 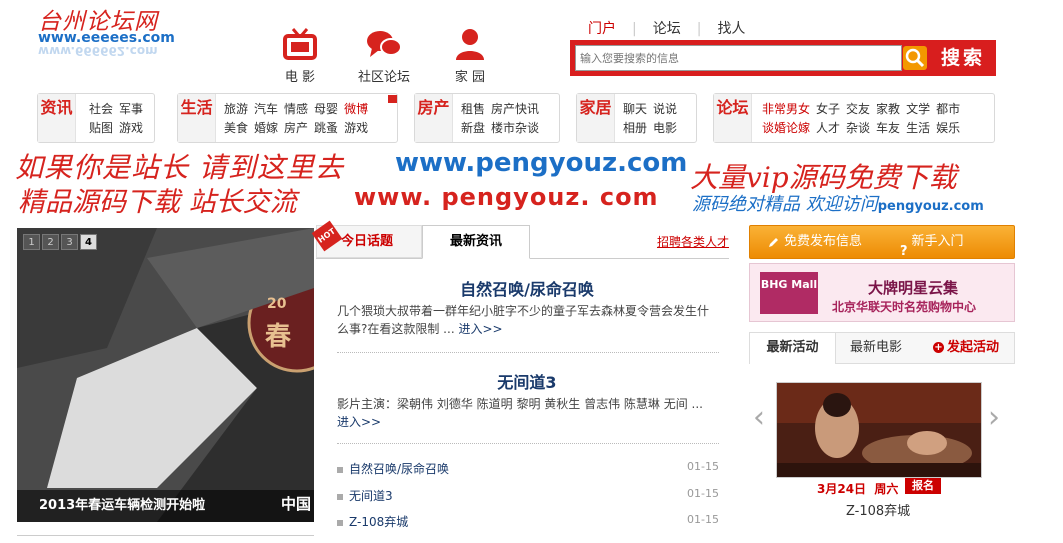 What do you see at coordinates (858, 109) in the screenshot?
I see `category-link: 交友` at bounding box center [858, 109].